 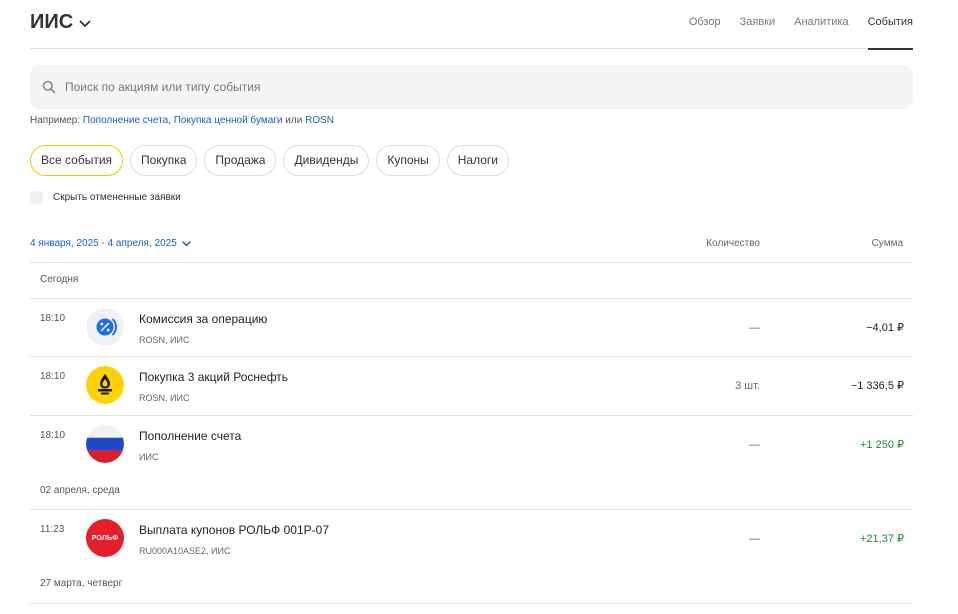 I want to click on event-name: Покупка 3 акций Роснефть, so click(x=214, y=377).